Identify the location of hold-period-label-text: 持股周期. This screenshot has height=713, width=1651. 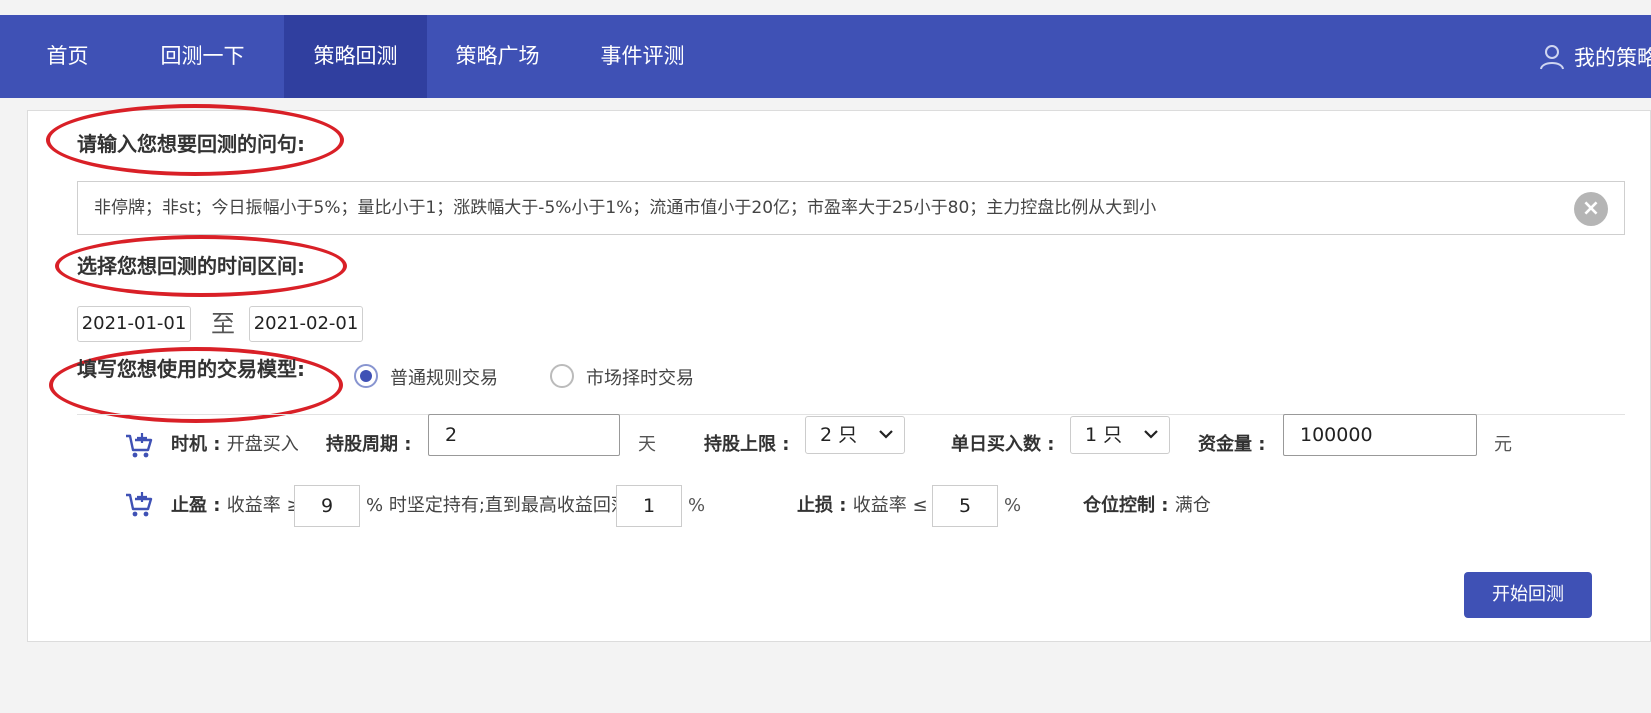
(362, 444).